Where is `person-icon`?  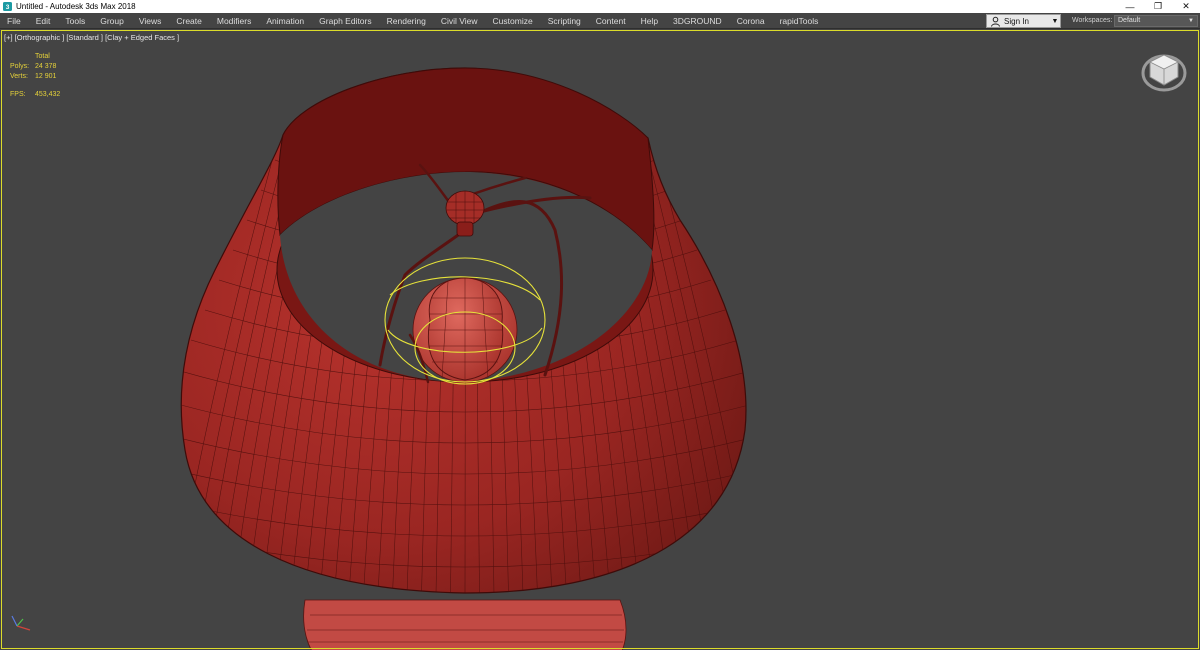
person-icon is located at coordinates (995, 21).